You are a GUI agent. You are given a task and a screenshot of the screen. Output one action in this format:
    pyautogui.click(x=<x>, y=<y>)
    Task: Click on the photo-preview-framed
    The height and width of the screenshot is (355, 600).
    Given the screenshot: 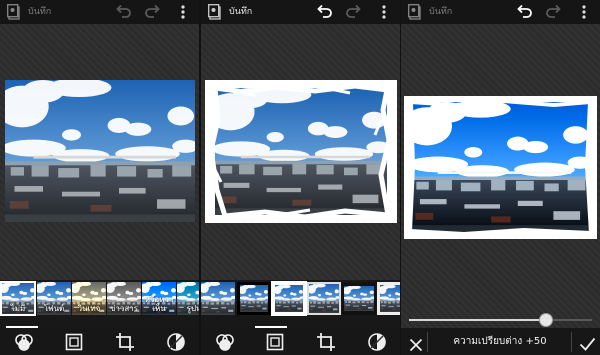 What is the action you would take?
    pyautogui.click(x=301, y=151)
    